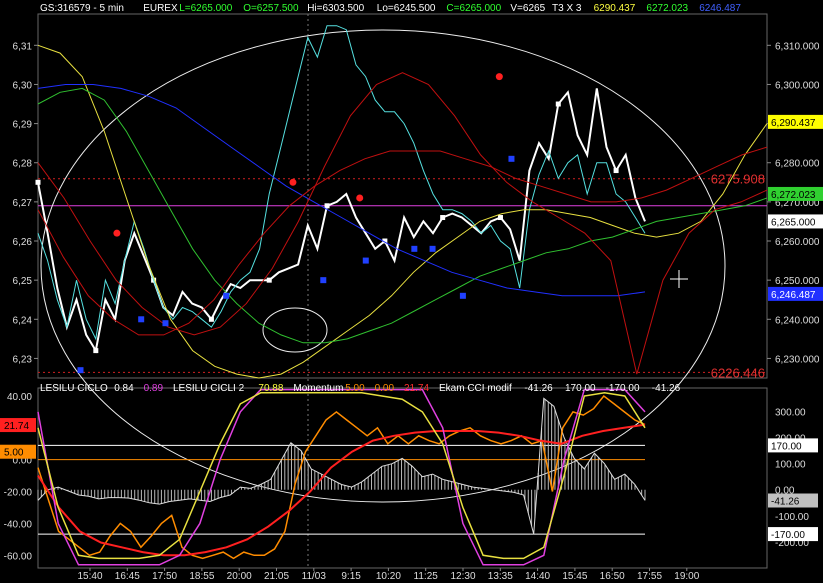  I want to click on level-label: 6226.446, so click(738, 372).